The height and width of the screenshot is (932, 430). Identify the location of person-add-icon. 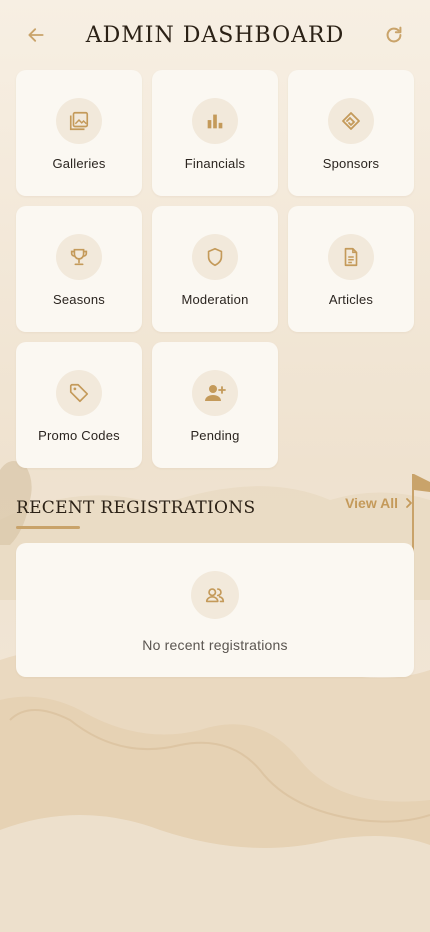
(215, 393).